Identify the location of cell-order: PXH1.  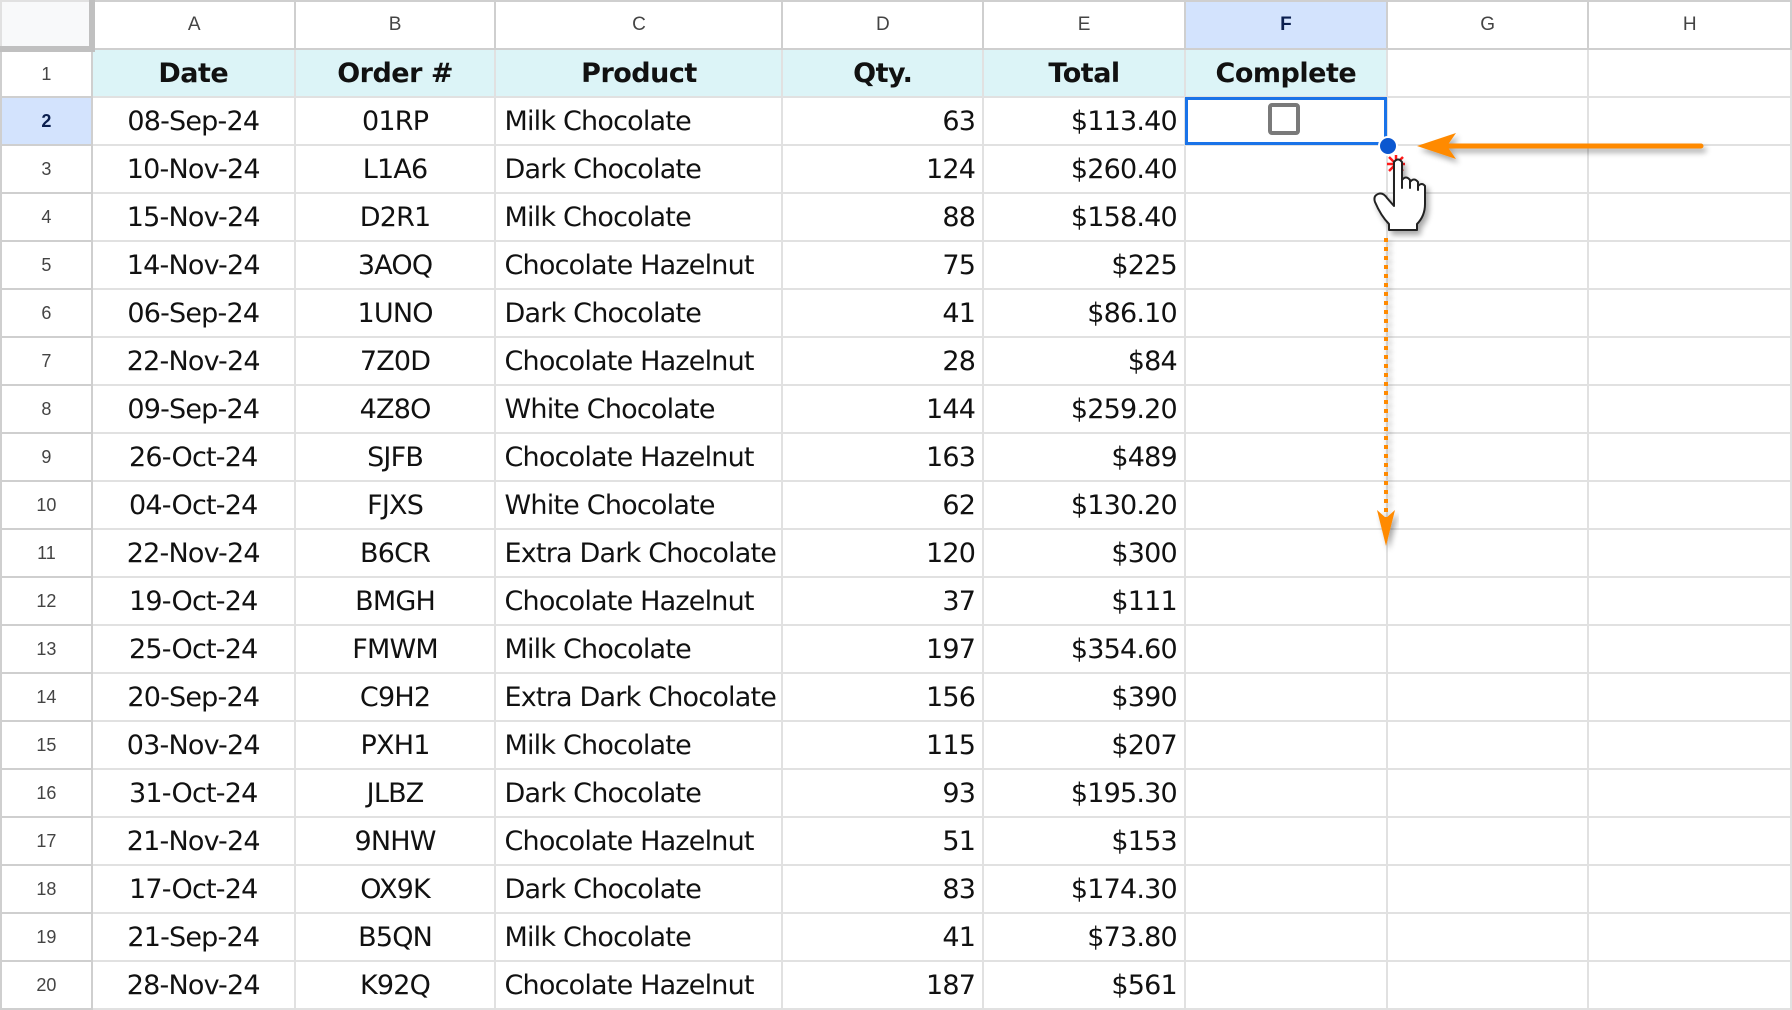
(395, 745).